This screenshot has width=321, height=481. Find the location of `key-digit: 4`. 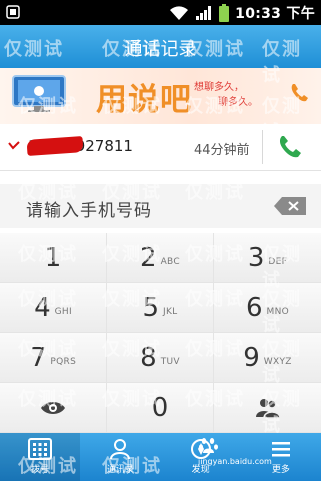

key-digit: 4 is located at coordinates (42, 307).